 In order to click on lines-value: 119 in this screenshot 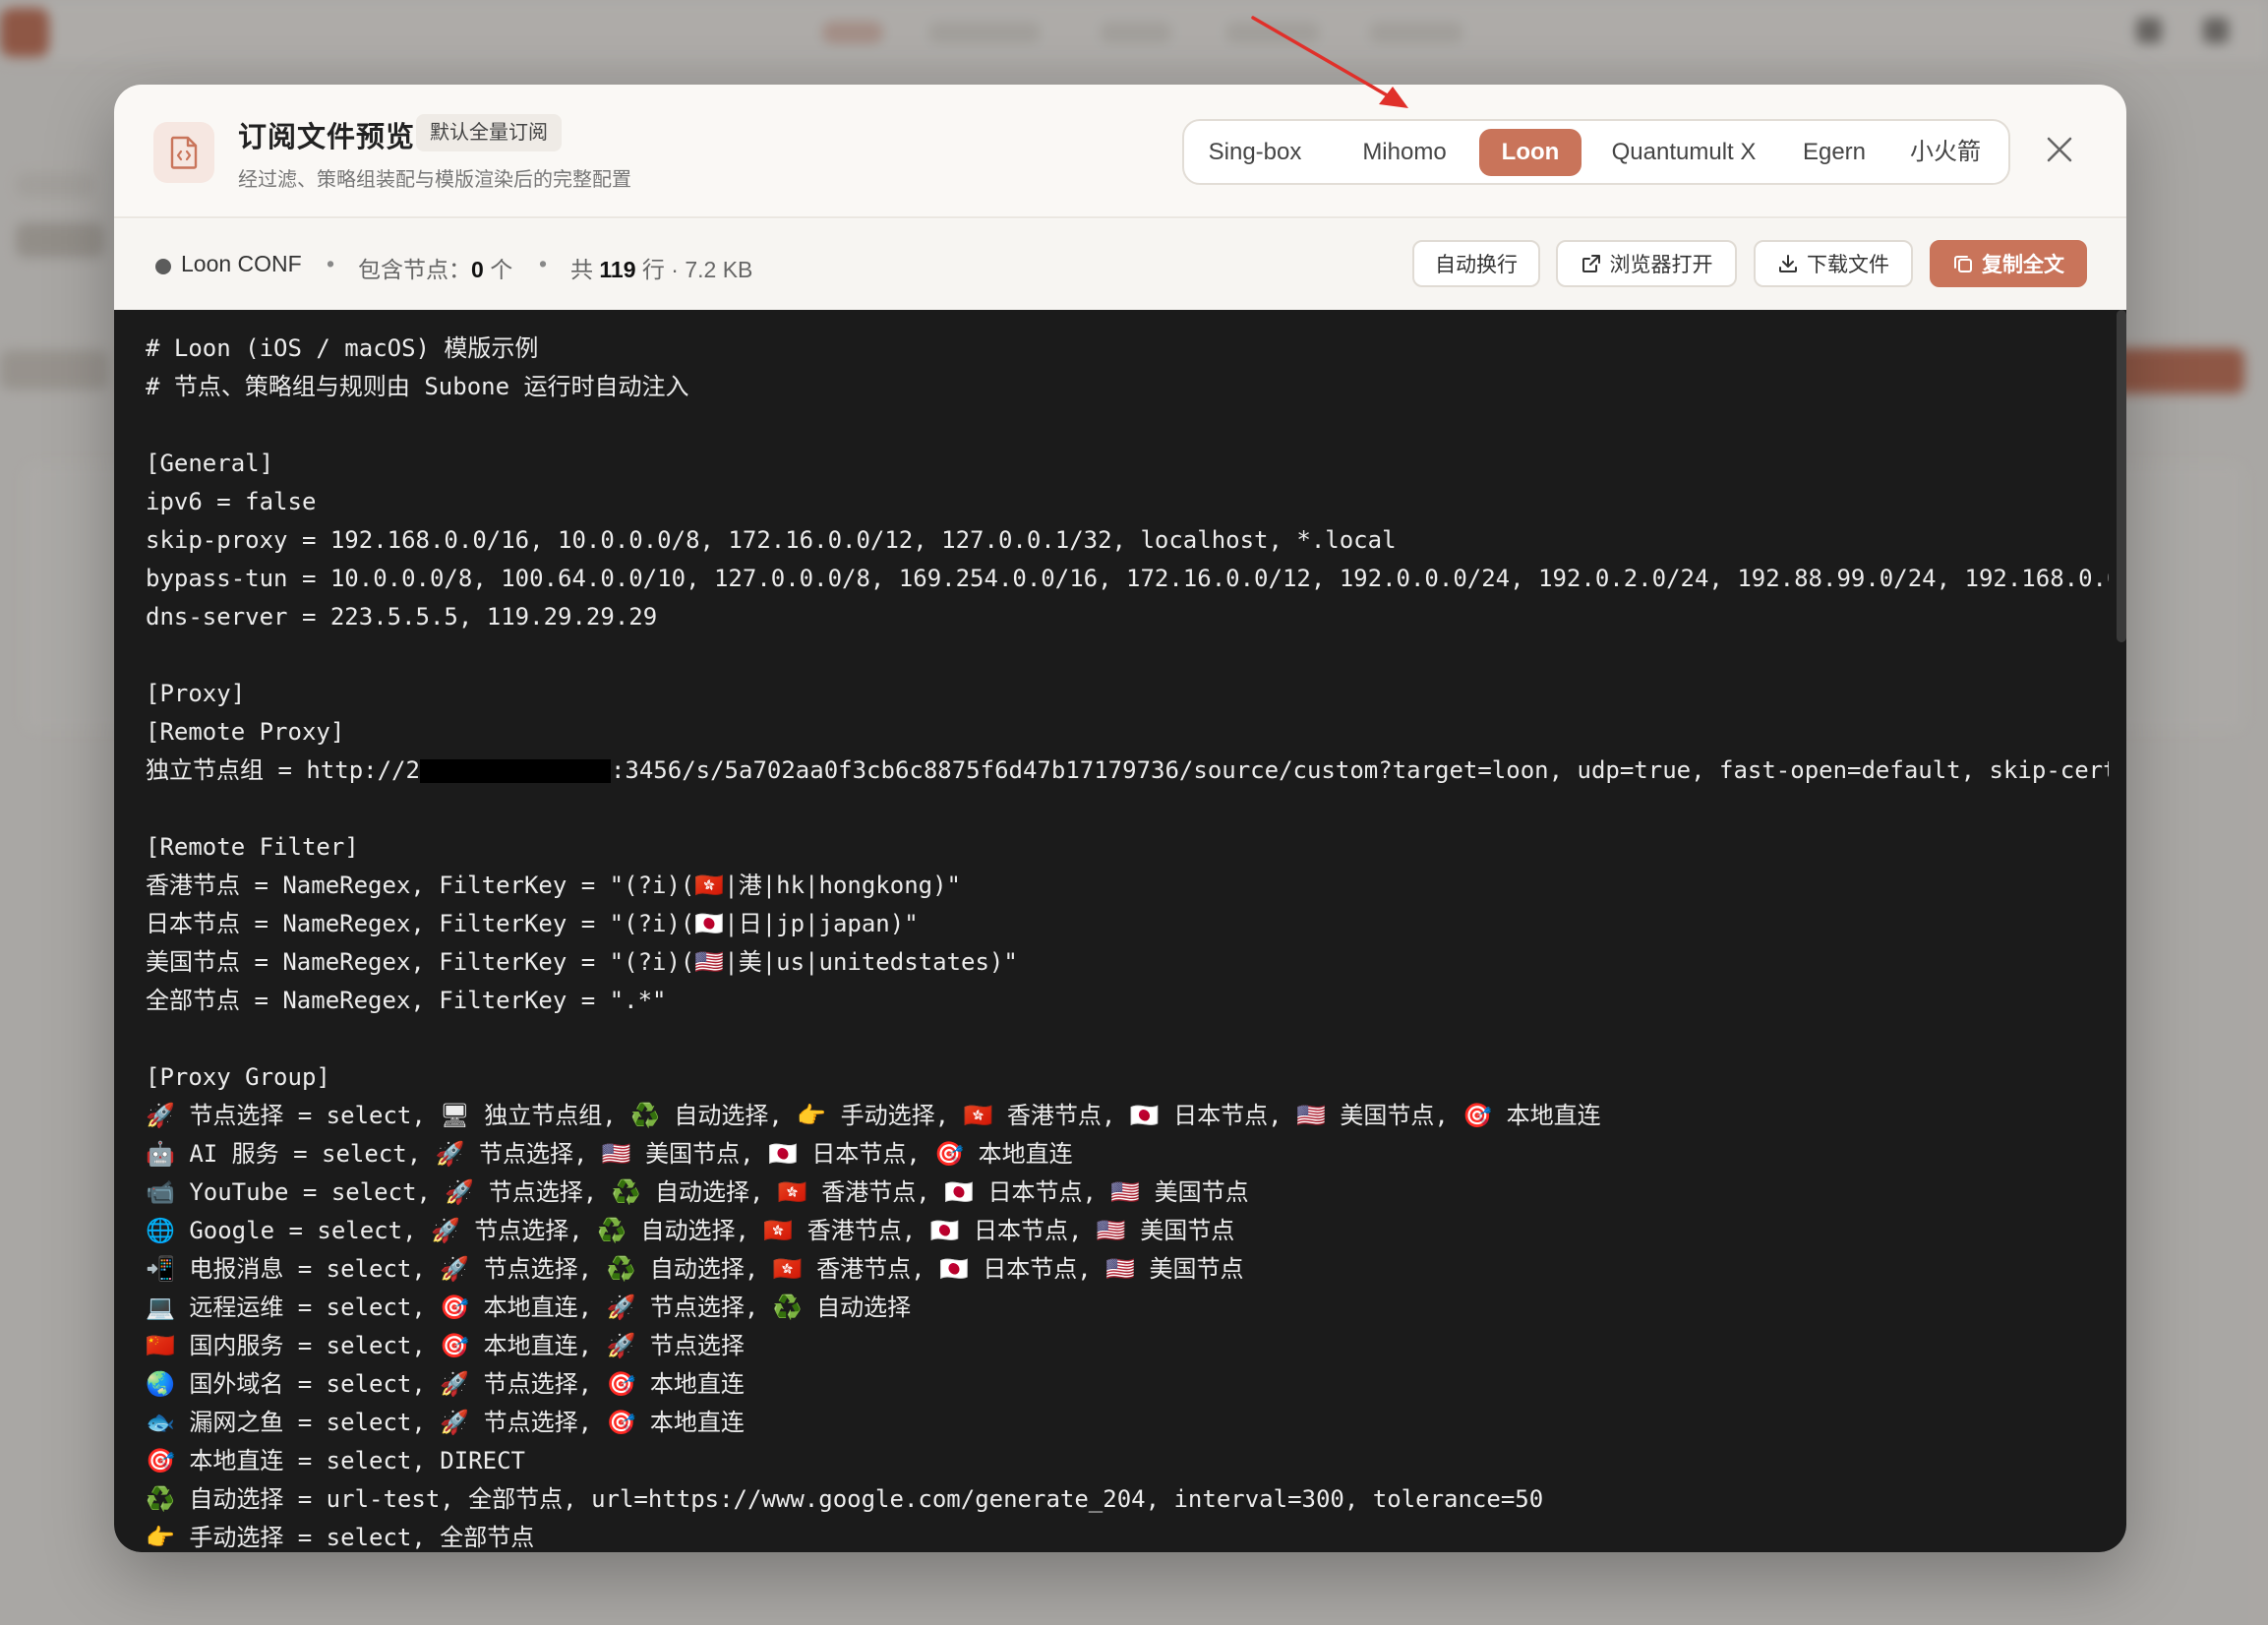, I will do `click(617, 270)`.